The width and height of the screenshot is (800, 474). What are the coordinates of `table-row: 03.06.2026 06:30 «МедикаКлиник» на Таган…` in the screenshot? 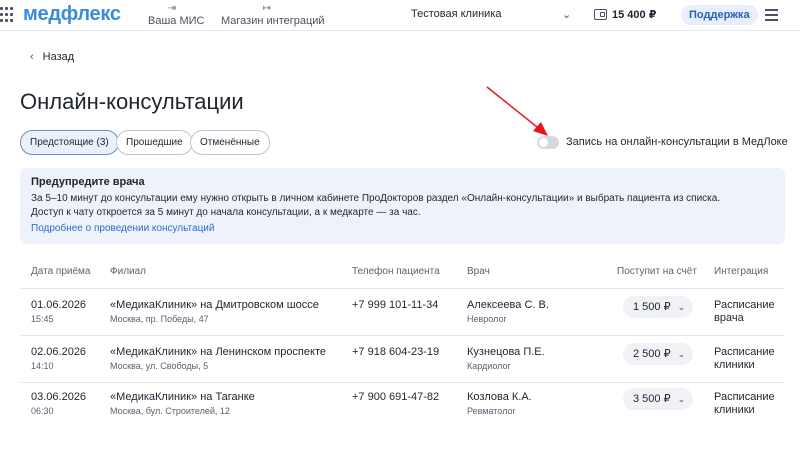 It's located at (400, 406).